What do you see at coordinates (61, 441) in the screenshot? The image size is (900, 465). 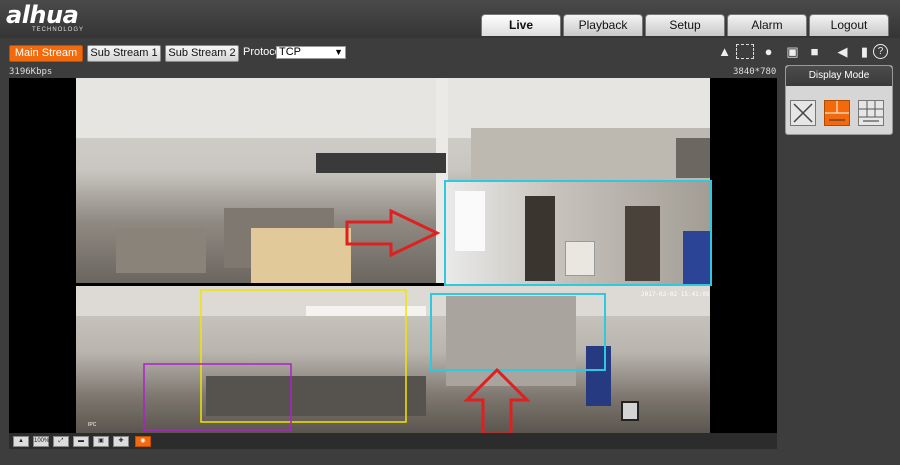 I see `fullscreen-icon: ⤢` at bounding box center [61, 441].